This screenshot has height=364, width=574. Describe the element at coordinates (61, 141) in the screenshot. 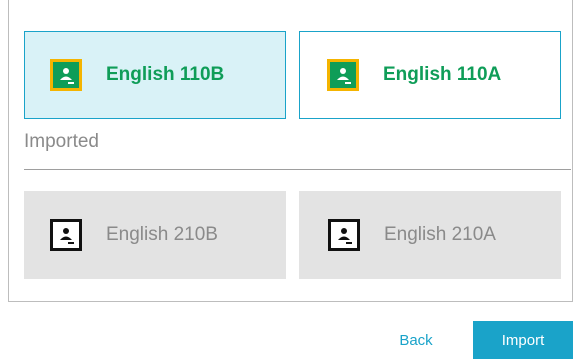

I see `imported-section-title: Imported` at that location.